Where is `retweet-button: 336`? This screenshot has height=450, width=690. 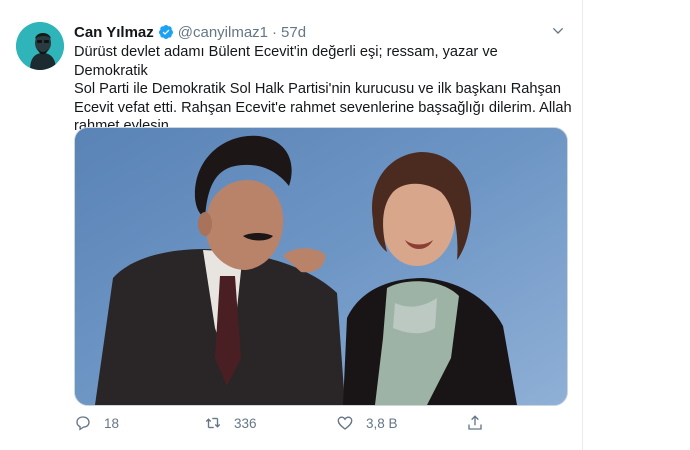
retweet-button: 336 is located at coordinates (230, 423).